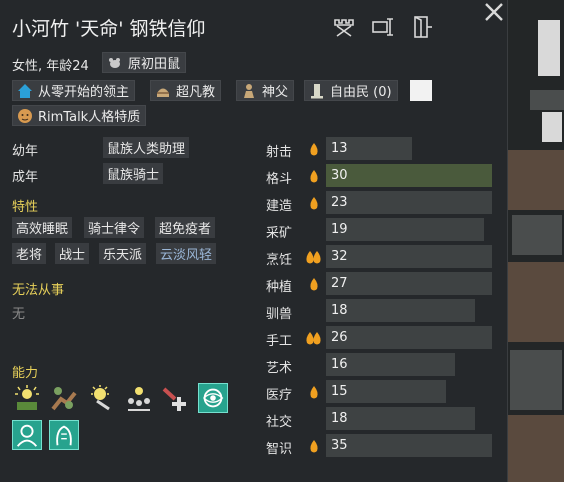 The image size is (564, 482). What do you see at coordinates (176, 398) in the screenshot?
I see `heal-icon` at bounding box center [176, 398].